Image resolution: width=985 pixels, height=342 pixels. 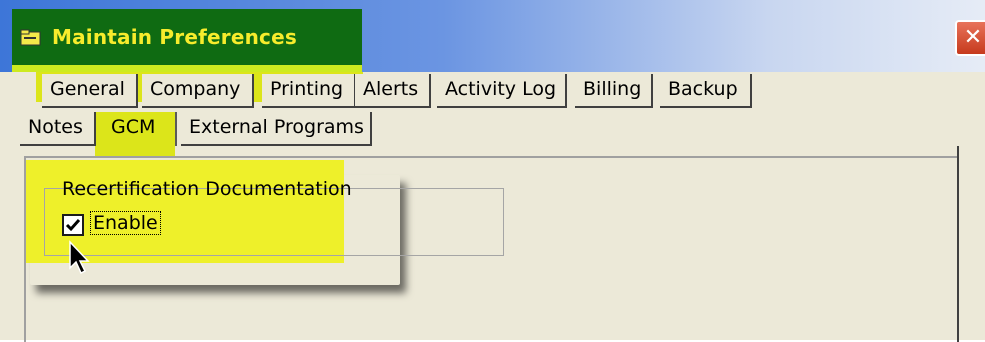 I want to click on enable-label: Enable, so click(x=125, y=223).